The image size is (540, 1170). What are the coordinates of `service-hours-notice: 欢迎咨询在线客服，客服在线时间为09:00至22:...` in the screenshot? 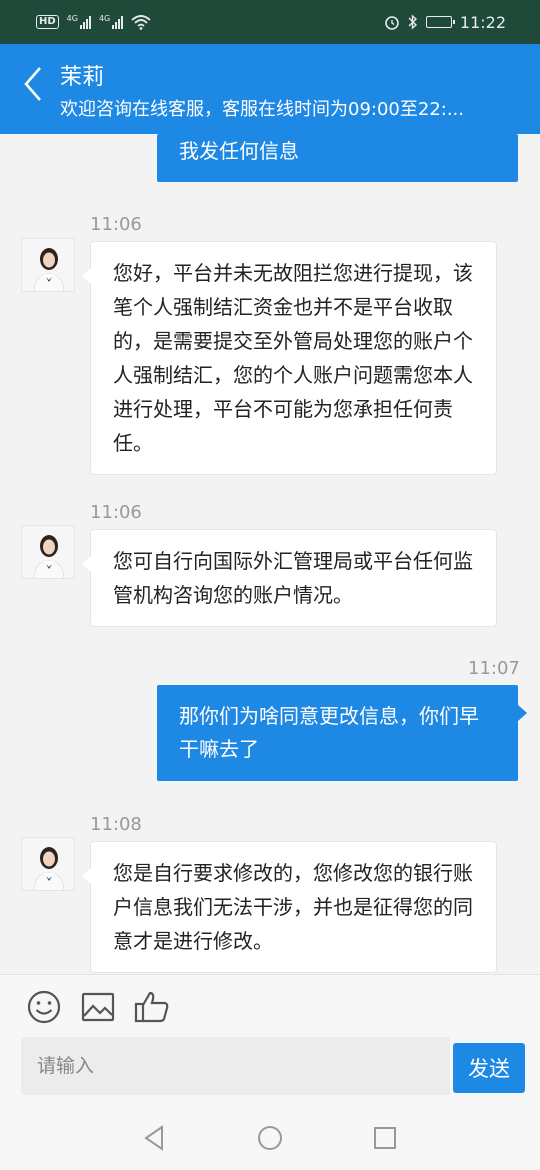 It's located at (262, 109).